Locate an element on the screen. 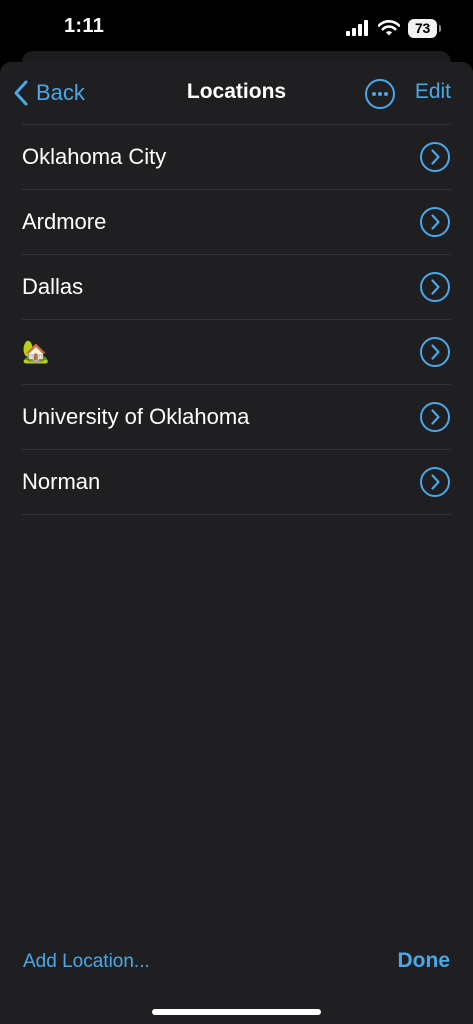  location-label: University of Oklahoma is located at coordinates (136, 416).